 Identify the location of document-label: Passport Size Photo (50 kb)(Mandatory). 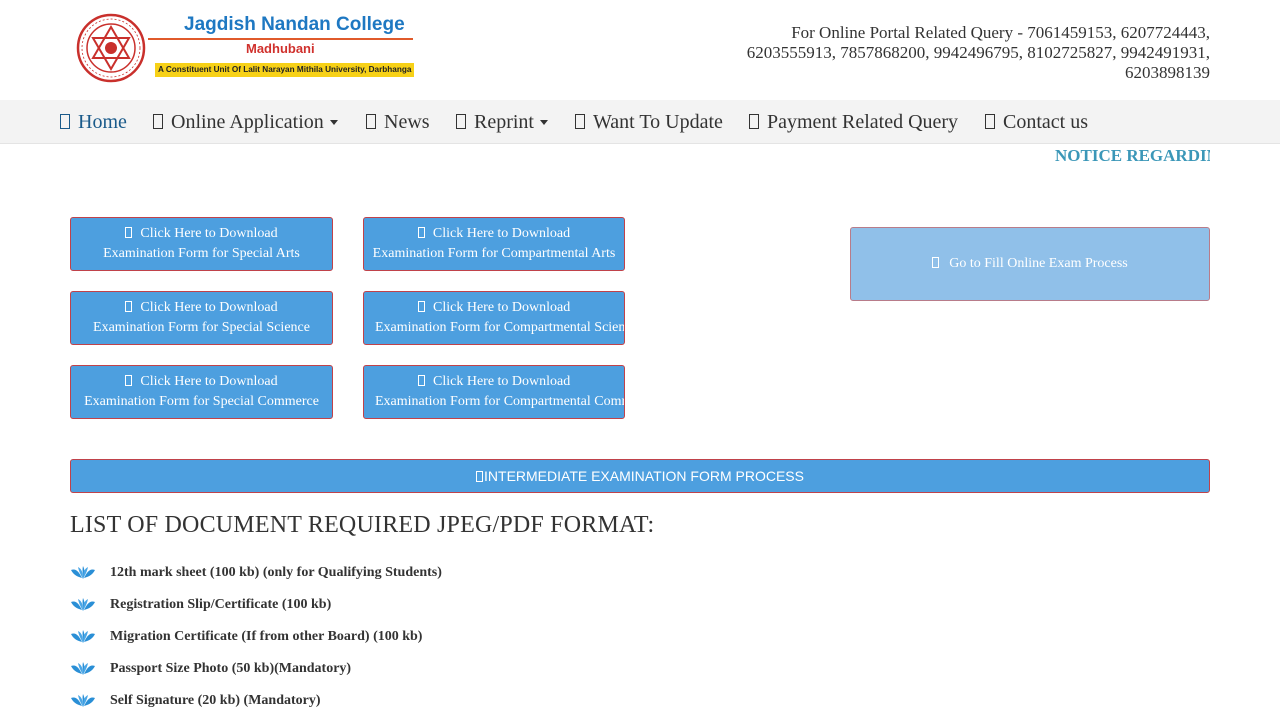
(231, 668).